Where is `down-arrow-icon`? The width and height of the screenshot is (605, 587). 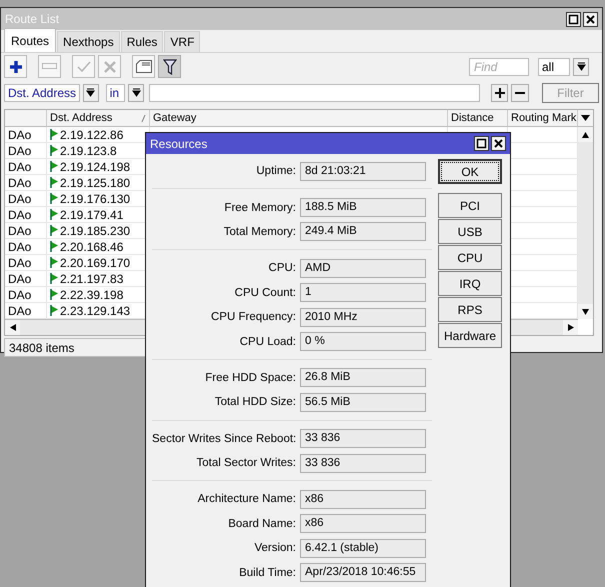 down-arrow-icon is located at coordinates (585, 311).